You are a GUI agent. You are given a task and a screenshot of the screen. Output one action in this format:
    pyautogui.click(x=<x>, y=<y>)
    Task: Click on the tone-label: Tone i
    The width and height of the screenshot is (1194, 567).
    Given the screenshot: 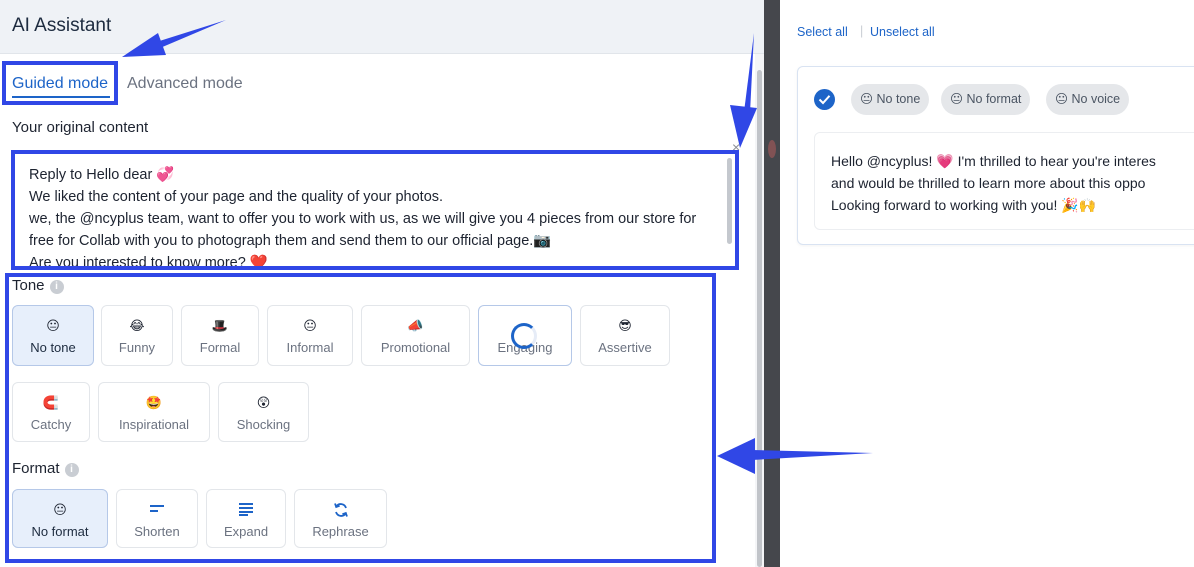 What is the action you would take?
    pyautogui.click(x=38, y=285)
    